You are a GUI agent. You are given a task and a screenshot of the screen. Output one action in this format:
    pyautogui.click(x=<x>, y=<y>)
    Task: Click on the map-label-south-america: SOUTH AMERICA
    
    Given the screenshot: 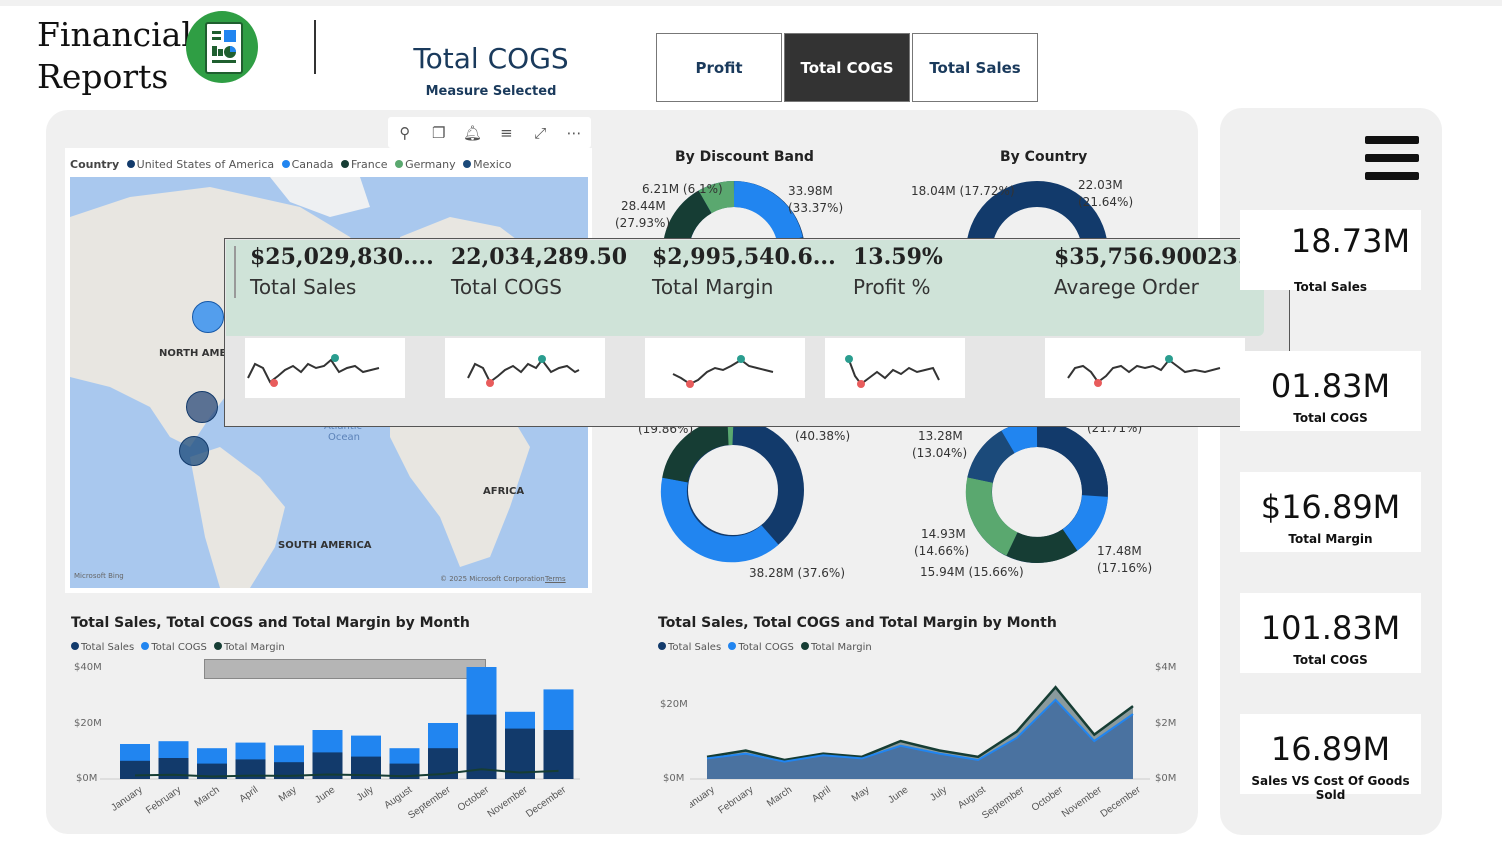 What is the action you would take?
    pyautogui.click(x=325, y=545)
    